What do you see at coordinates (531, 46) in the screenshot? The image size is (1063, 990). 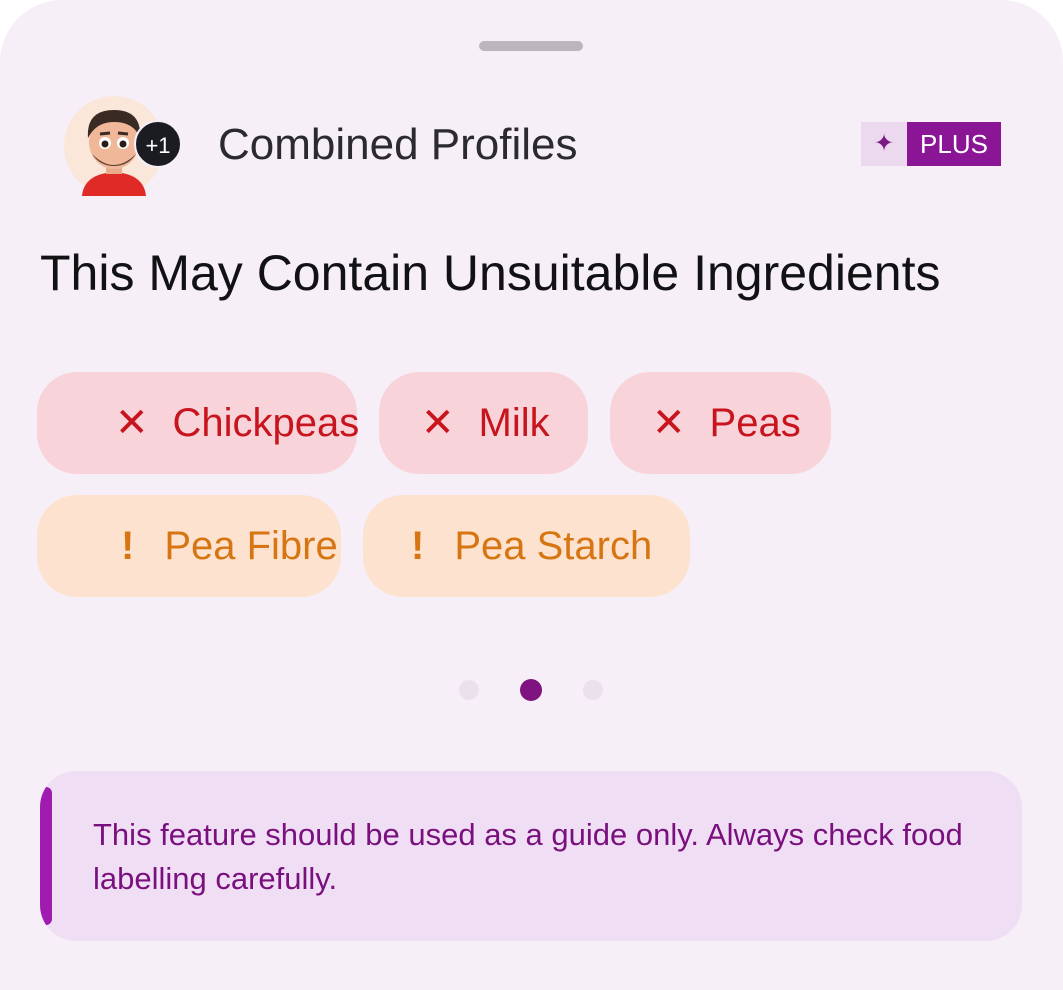 I see `sheet-grabber-handle` at bounding box center [531, 46].